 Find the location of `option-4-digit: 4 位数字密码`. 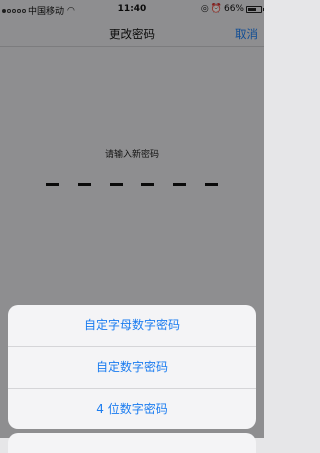

option-4-digit: 4 位数字密码 is located at coordinates (132, 409).